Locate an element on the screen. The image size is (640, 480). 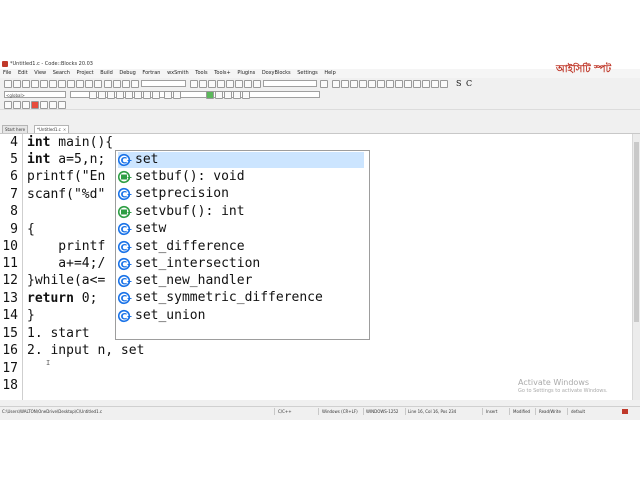
doxy-block-icon is located at coordinates (372, 84).